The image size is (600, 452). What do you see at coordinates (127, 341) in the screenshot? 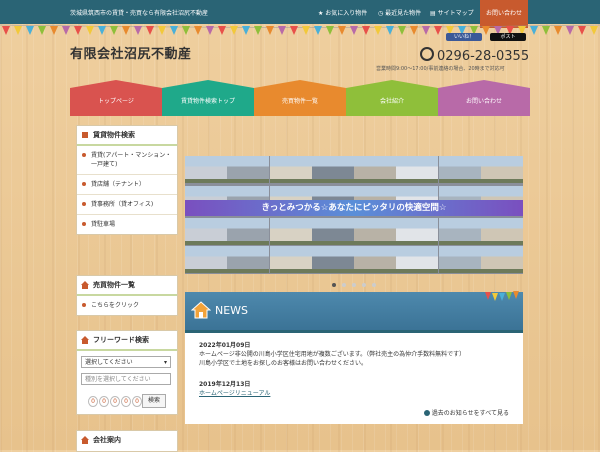
I see `keyword-search-title: フリーワード検索` at bounding box center [127, 341].